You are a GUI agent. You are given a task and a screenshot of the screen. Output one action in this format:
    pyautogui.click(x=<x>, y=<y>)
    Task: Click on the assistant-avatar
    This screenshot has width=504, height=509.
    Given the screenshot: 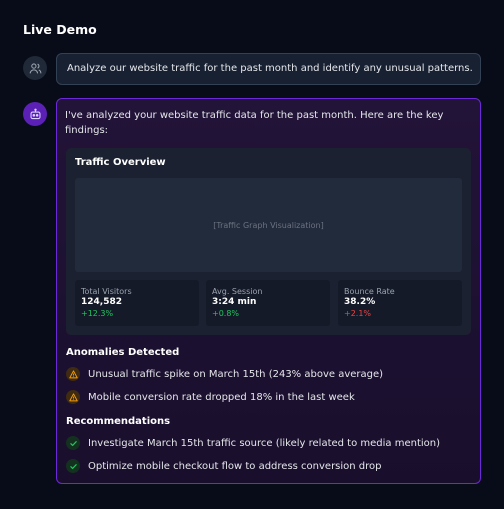 What is the action you would take?
    pyautogui.click(x=35, y=114)
    